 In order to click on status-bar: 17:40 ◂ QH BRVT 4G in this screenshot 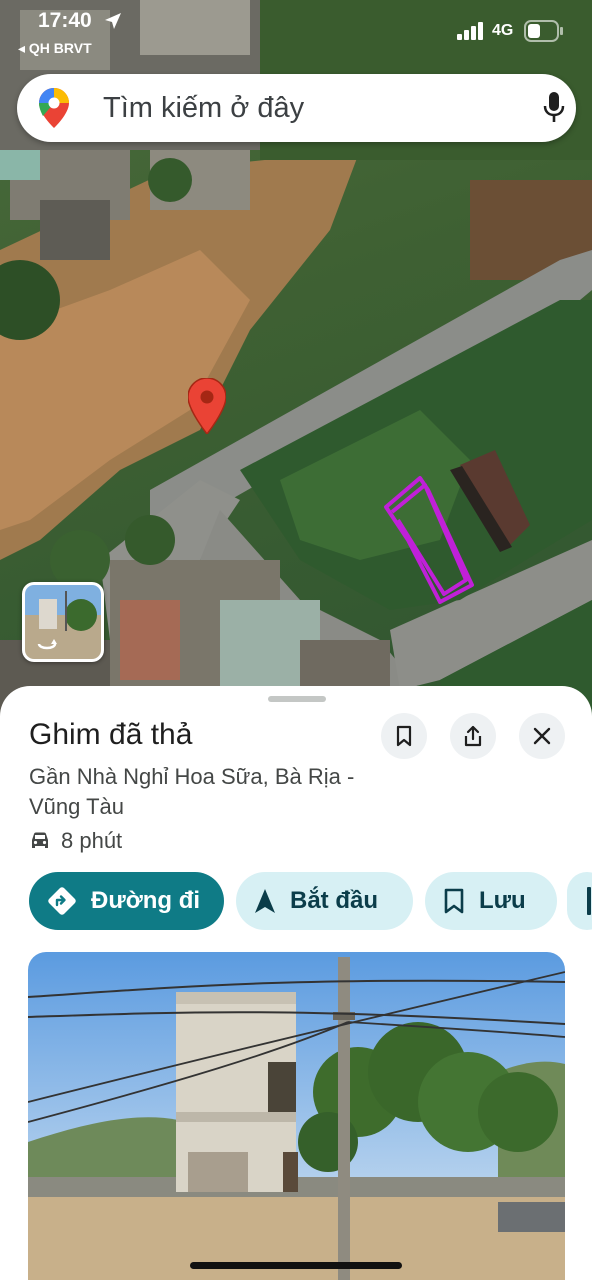, I will do `click(296, 30)`.